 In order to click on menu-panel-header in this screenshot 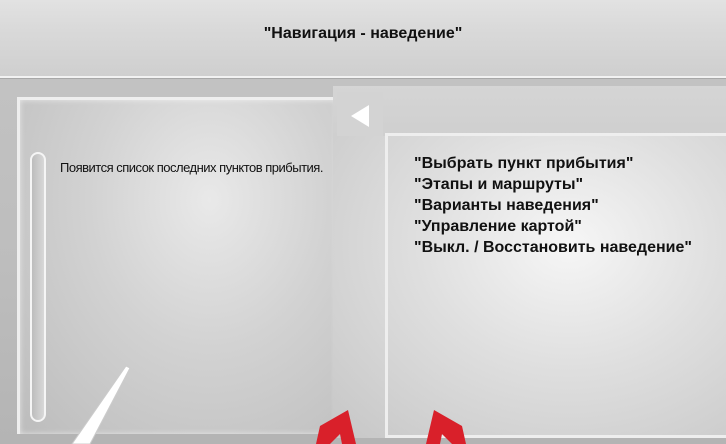, I will do `click(529, 111)`.